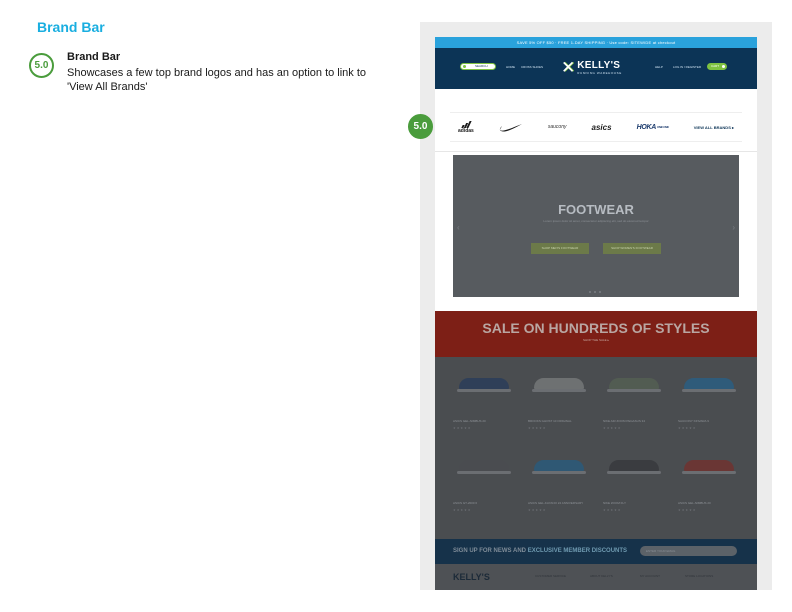 The width and height of the screenshot is (792, 612). Describe the element at coordinates (599, 65) in the screenshot. I see `logo-name: KELLY'S` at that location.